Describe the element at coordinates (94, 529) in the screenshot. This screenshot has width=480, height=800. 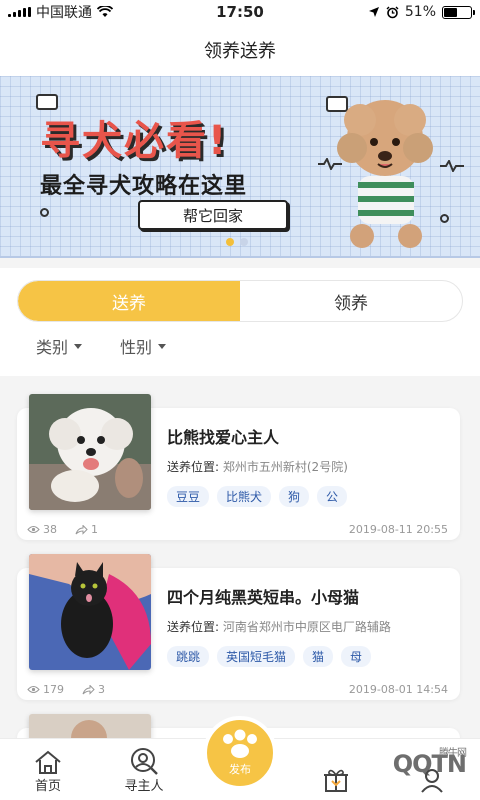
I see `share-count-value: 1` at that location.